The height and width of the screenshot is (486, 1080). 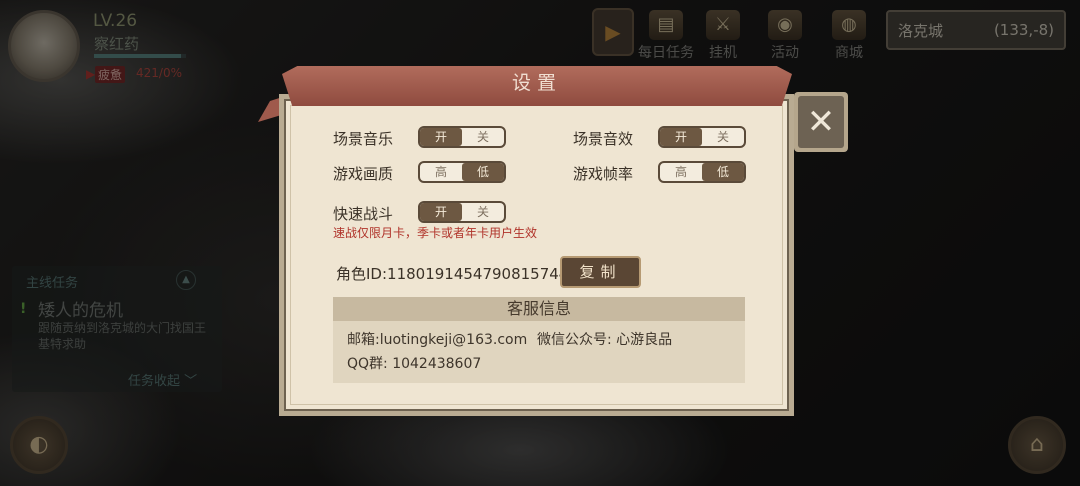 I want to click on scene-music-toggle: 开 关, so click(x=462, y=137).